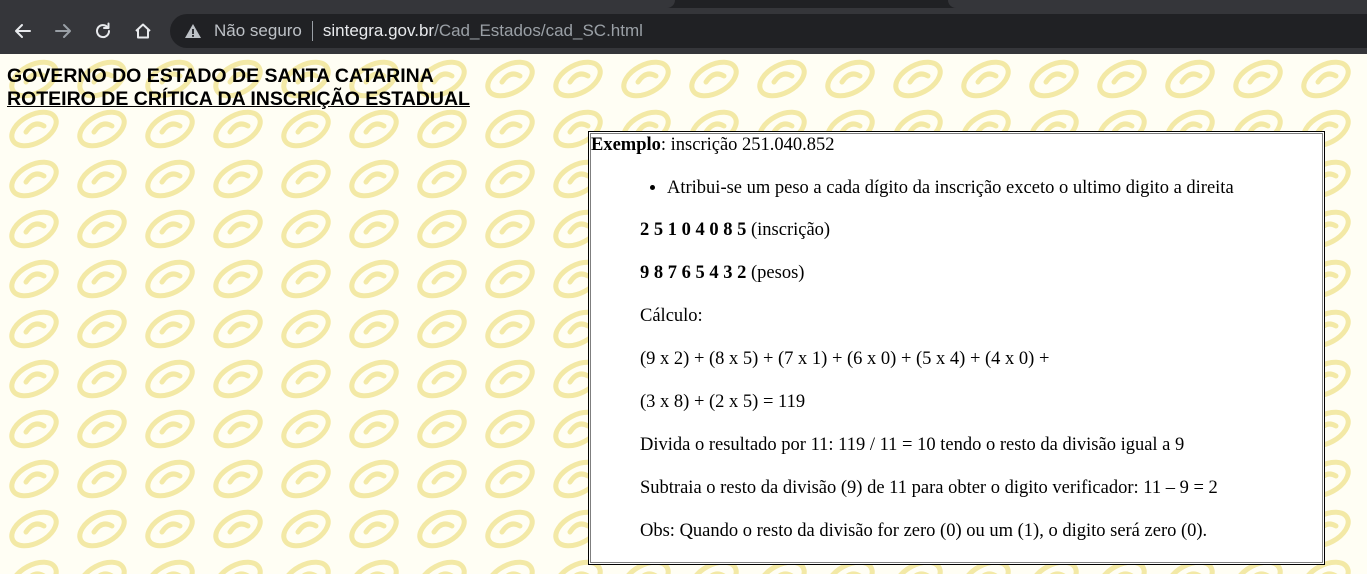  I want to click on page-subtitle: ROTEIRO DE CRÍTICA DA INSCRIÇÃO ESTADUAL, so click(238, 99).